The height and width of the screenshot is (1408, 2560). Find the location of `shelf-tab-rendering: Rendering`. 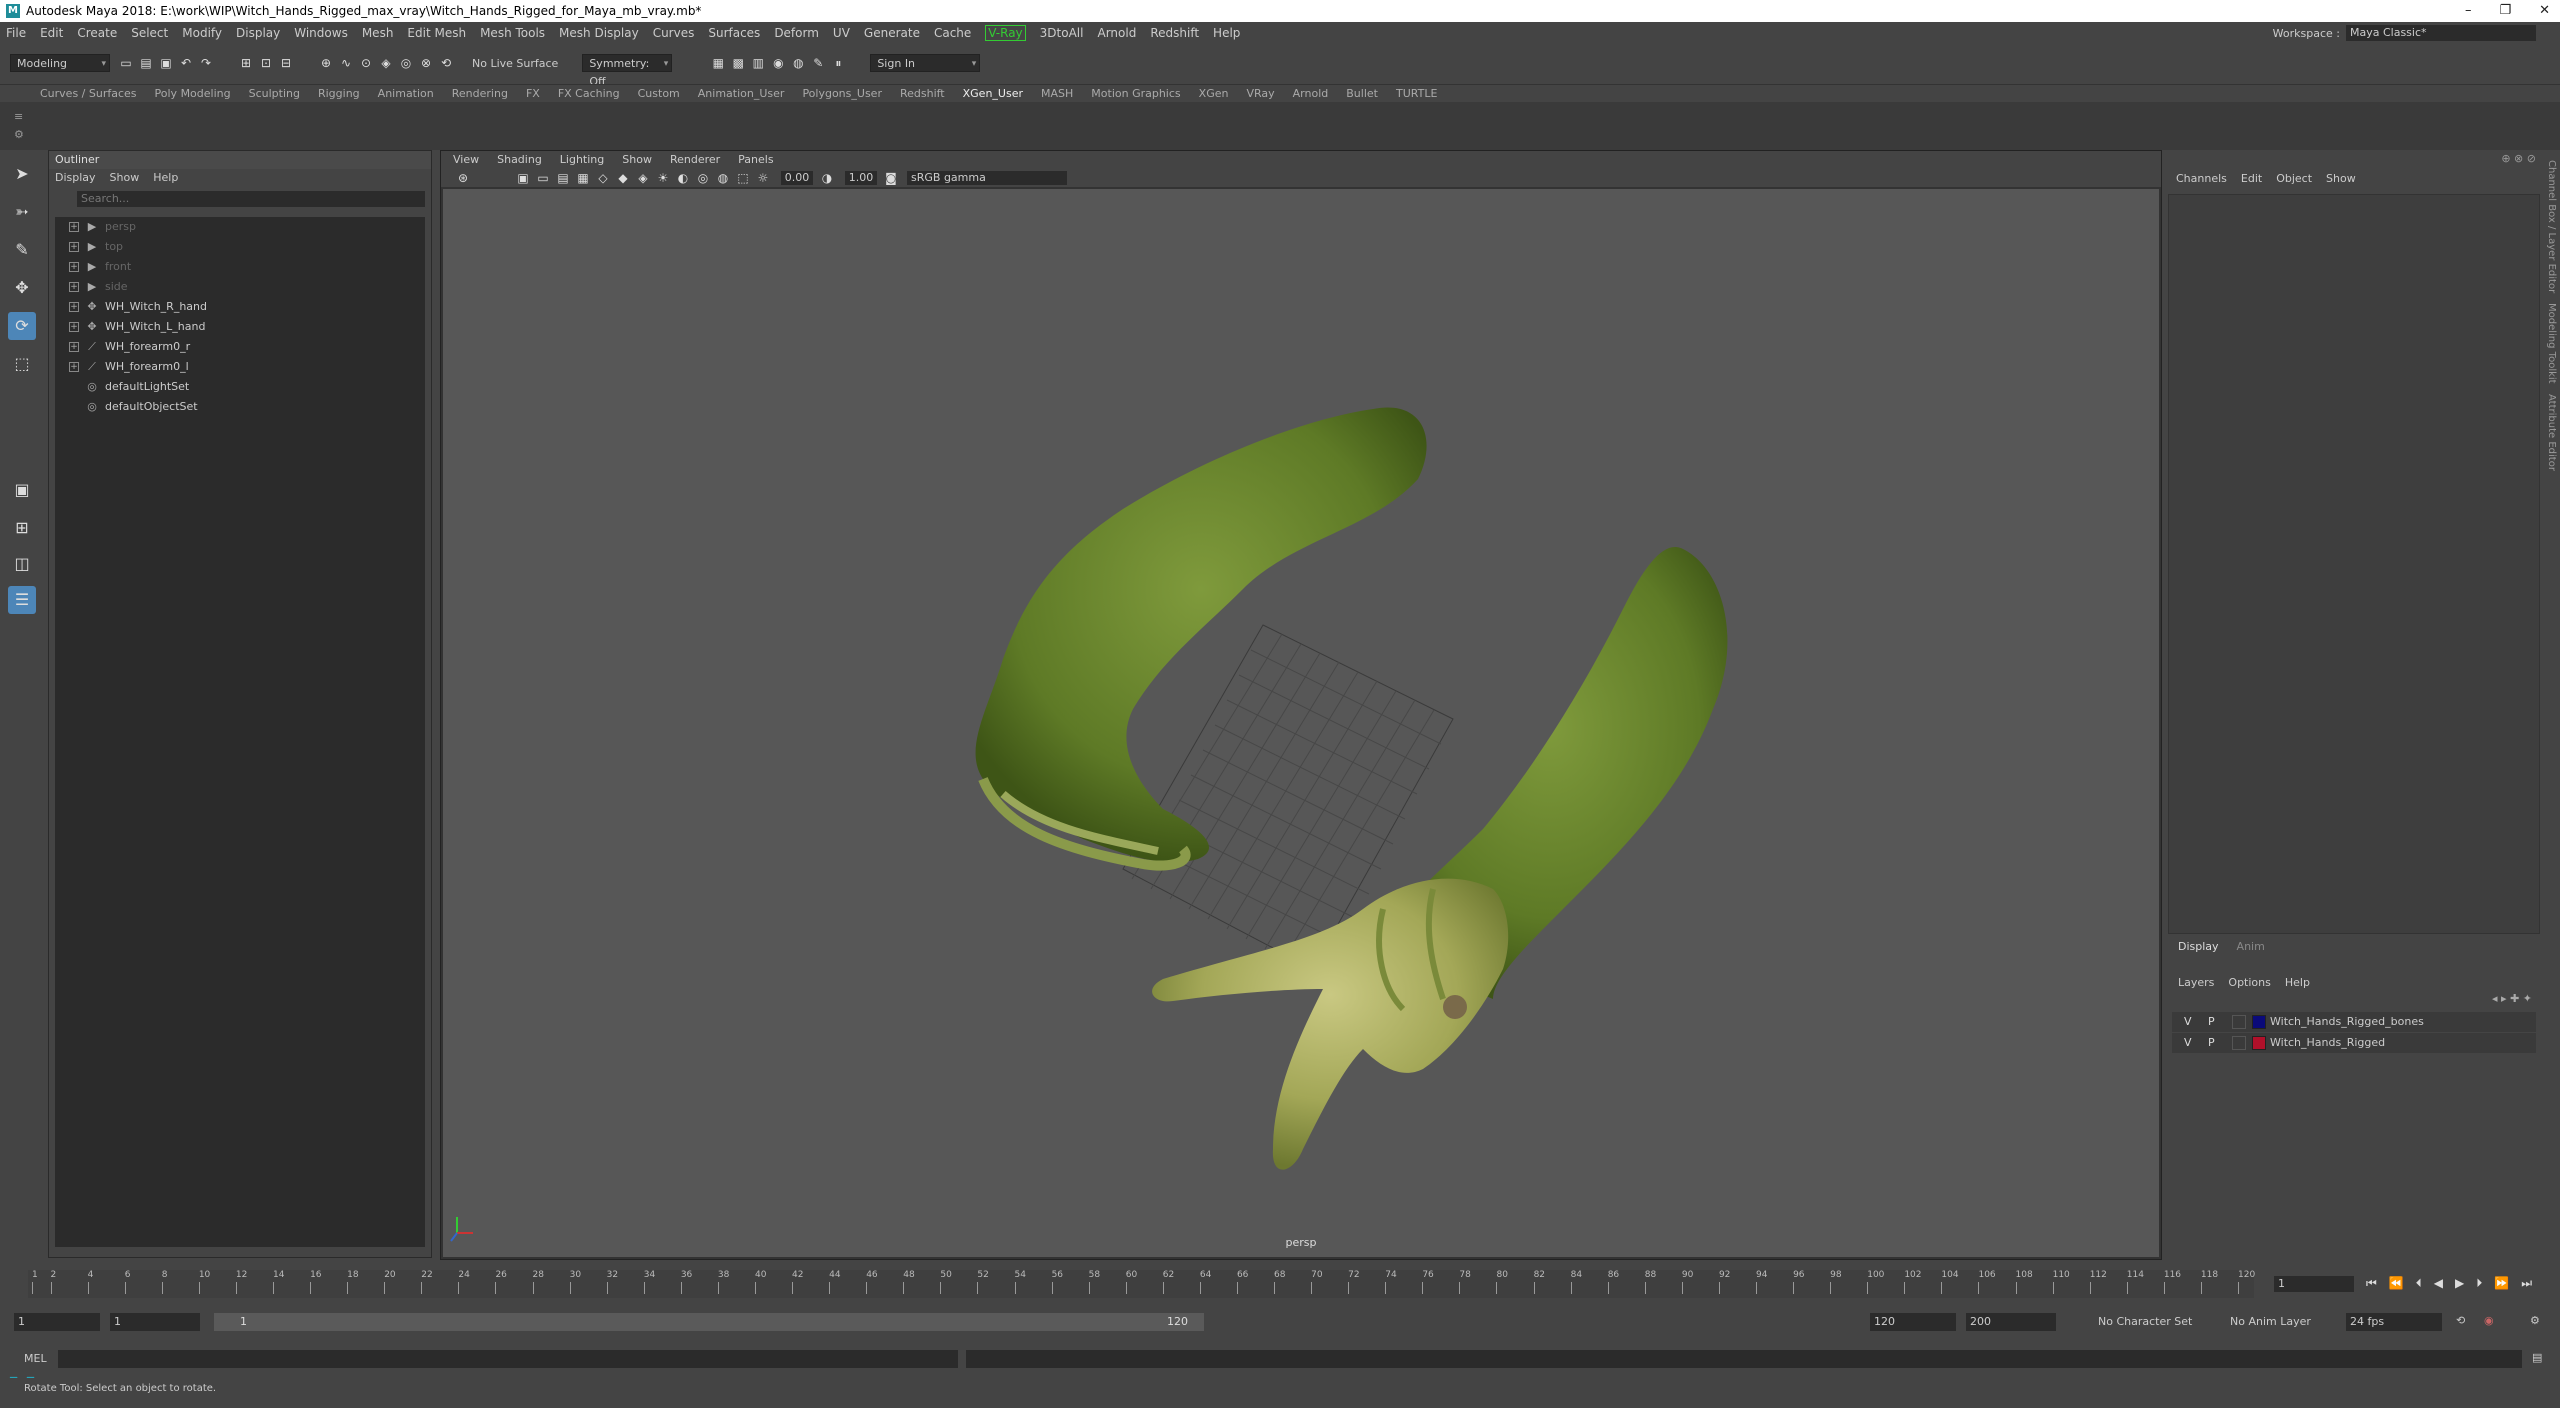

shelf-tab-rendering: Rendering is located at coordinates (480, 93).